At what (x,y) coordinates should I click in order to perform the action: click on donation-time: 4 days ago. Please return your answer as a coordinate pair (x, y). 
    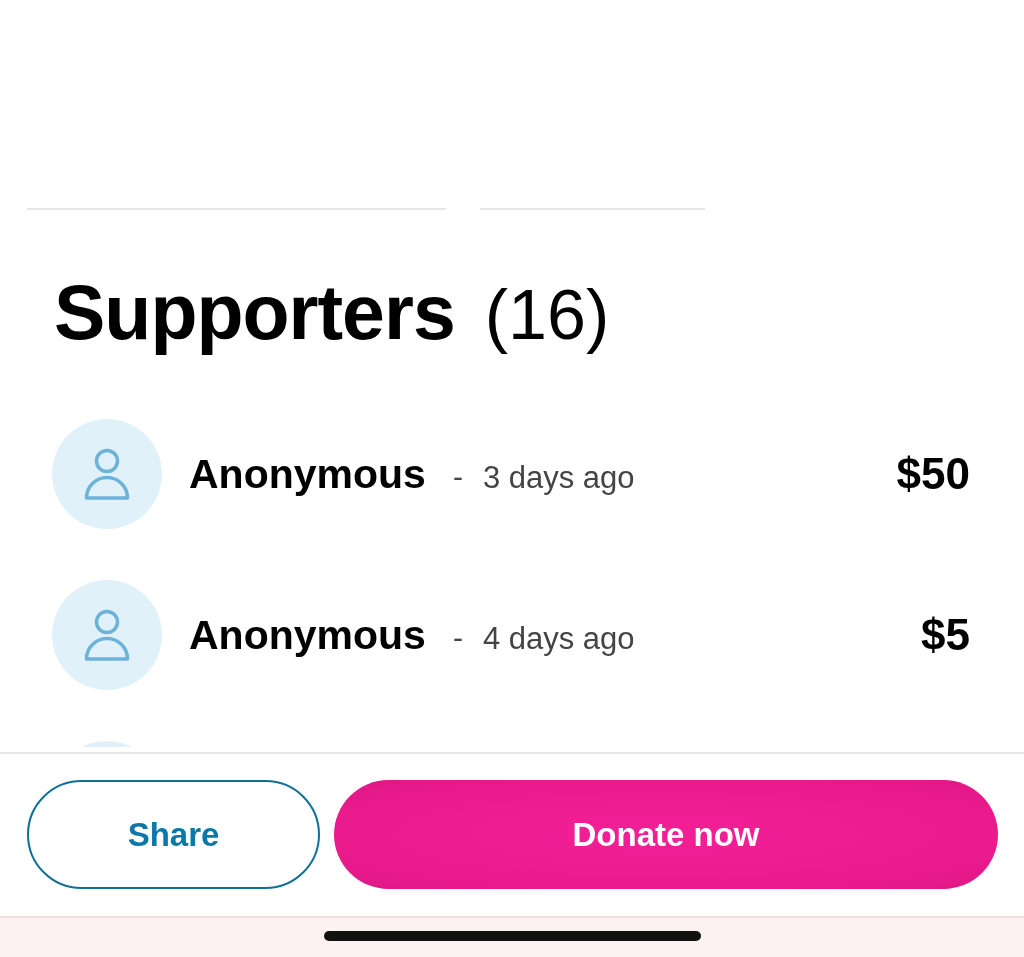
    Looking at the image, I should click on (558, 638).